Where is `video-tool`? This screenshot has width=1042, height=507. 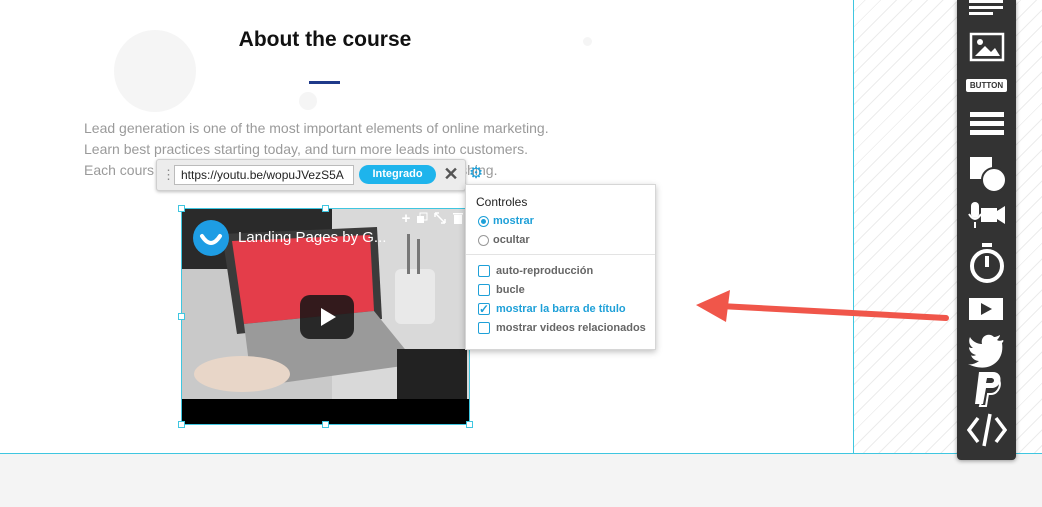
video-tool is located at coordinates (986, 312).